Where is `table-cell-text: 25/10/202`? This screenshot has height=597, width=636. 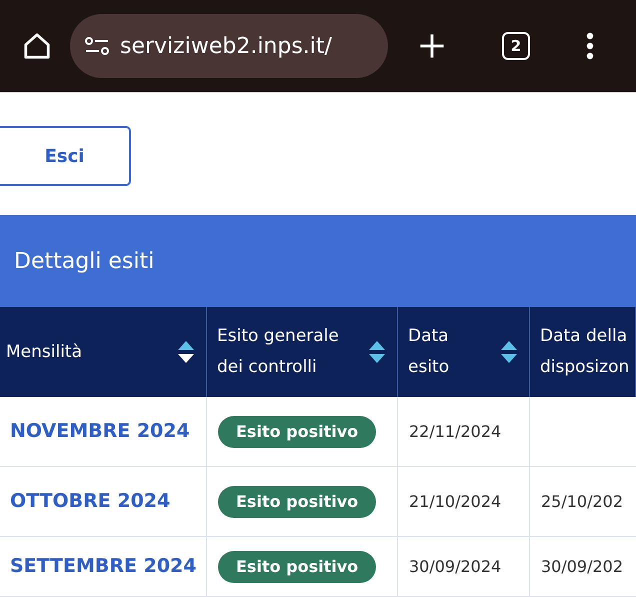
table-cell-text: 25/10/202 is located at coordinates (582, 501).